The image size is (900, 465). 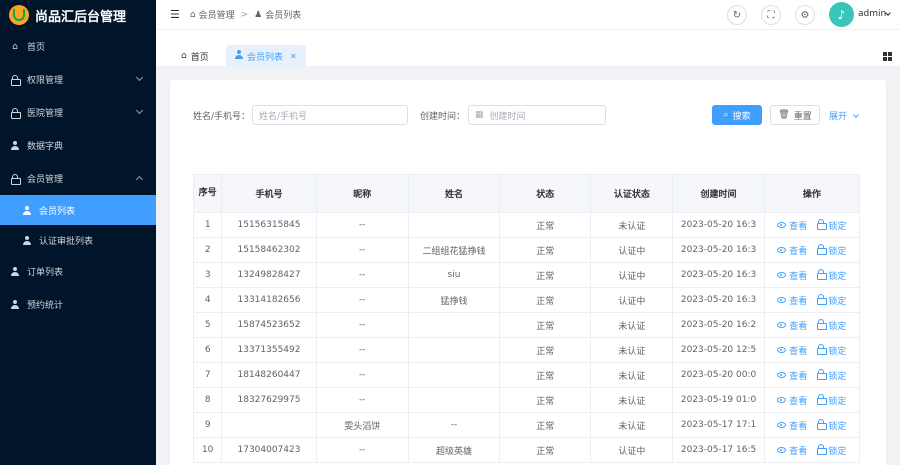 What do you see at coordinates (737, 115) in the screenshot?
I see `search-button: ⌕ 搜索` at bounding box center [737, 115].